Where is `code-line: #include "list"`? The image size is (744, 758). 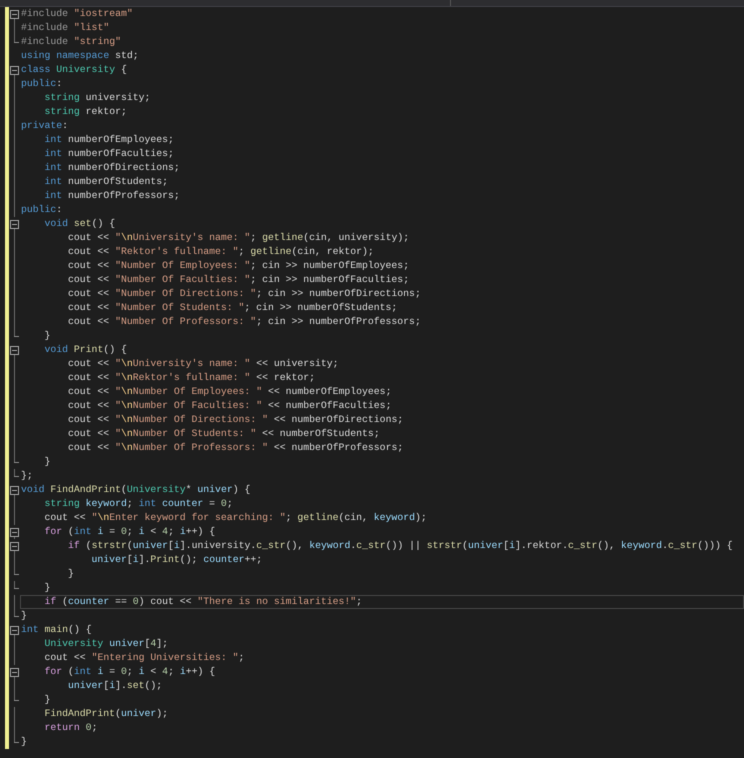
code-line: #include "list" is located at coordinates (65, 28).